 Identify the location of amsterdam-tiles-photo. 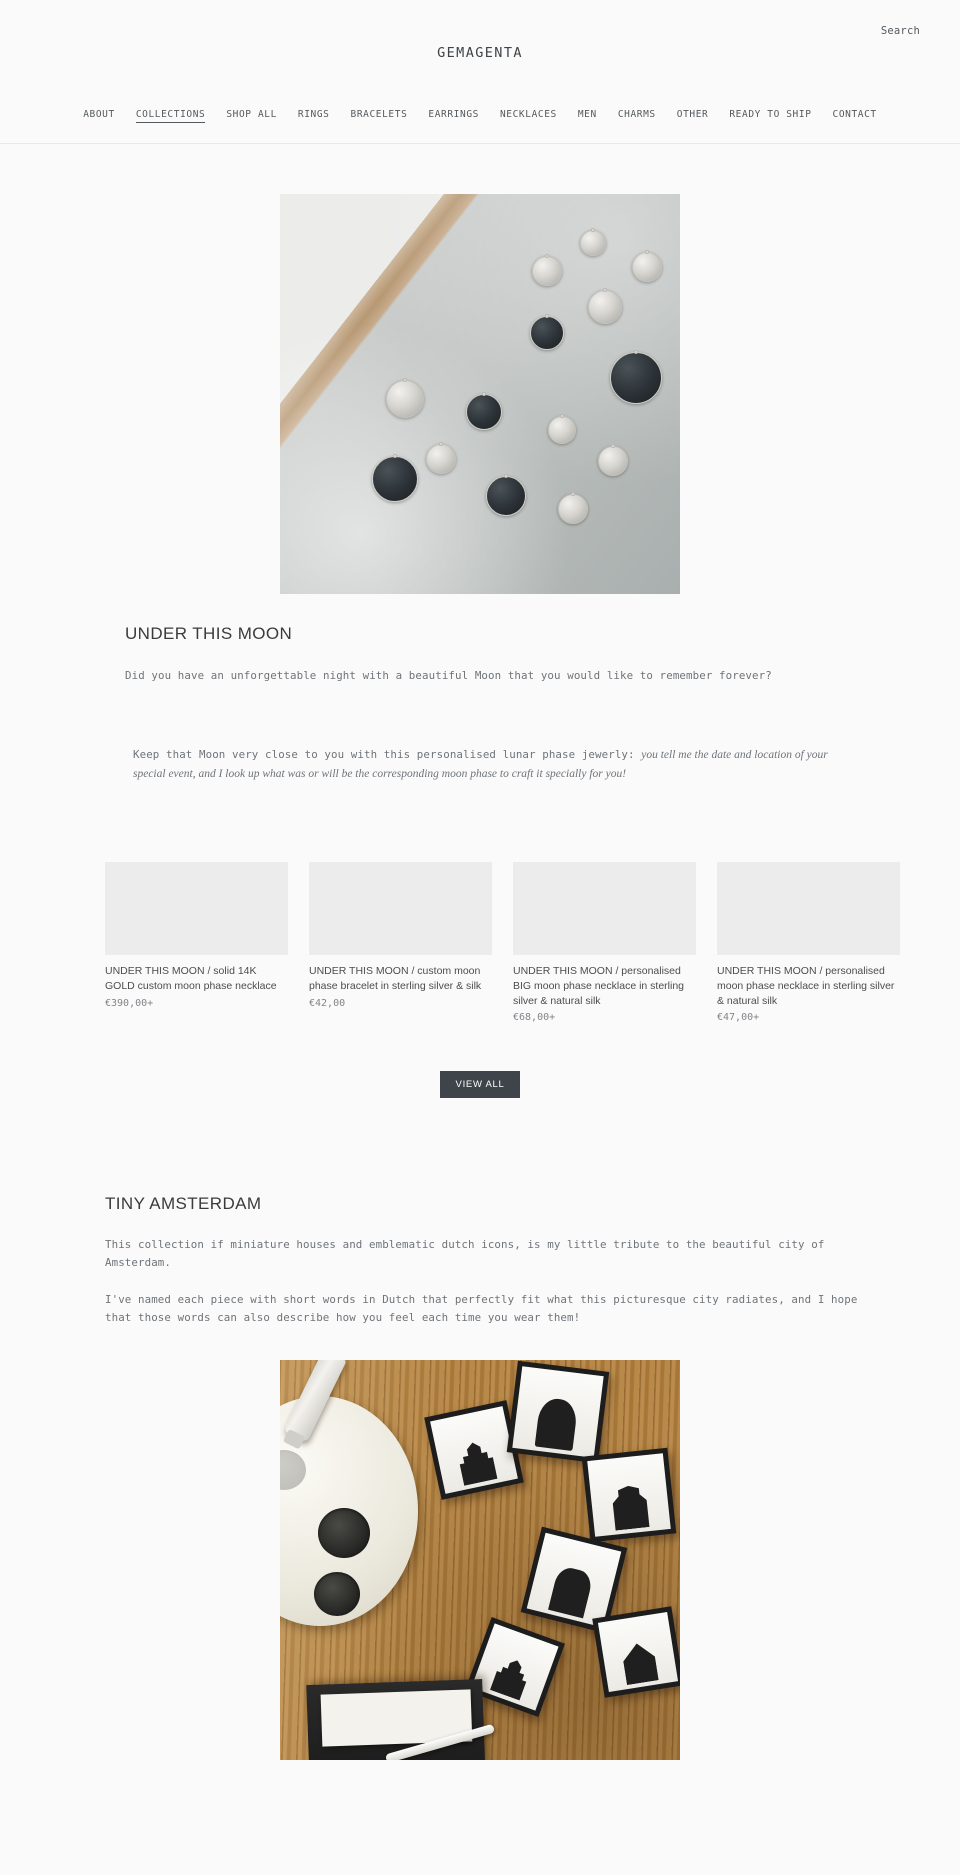
(480, 1560).